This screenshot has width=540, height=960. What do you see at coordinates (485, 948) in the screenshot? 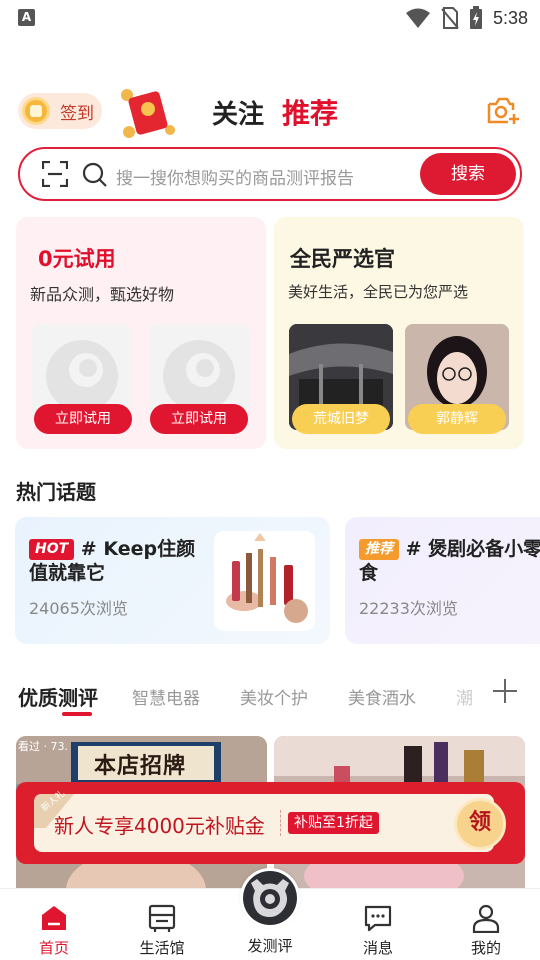
I see `nav-profile-label: 我的` at bounding box center [485, 948].